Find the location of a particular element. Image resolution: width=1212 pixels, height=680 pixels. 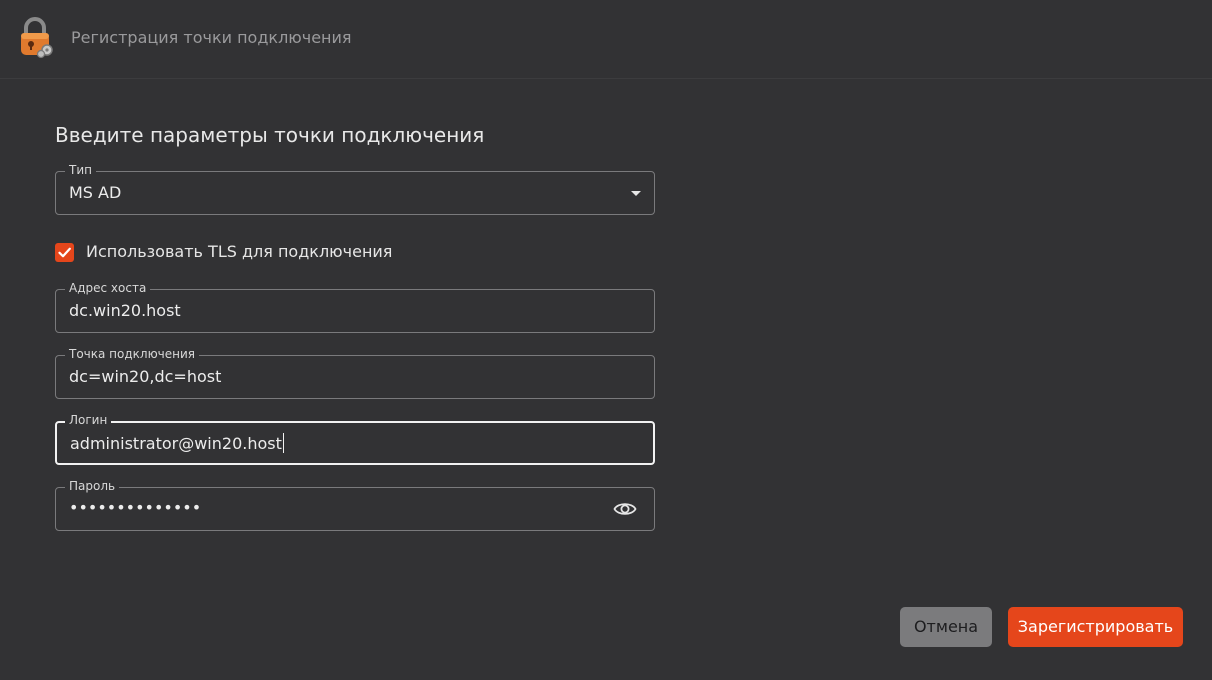

password-value: •••••••••••••• is located at coordinates (135, 507).